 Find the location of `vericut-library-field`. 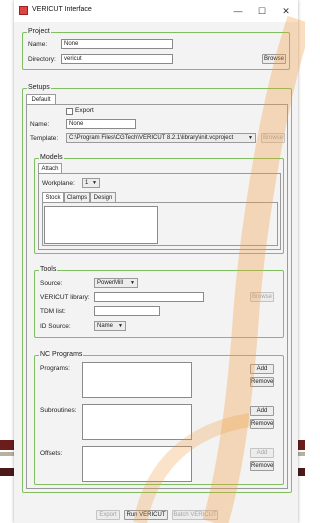

vericut-library-field is located at coordinates (149, 297).